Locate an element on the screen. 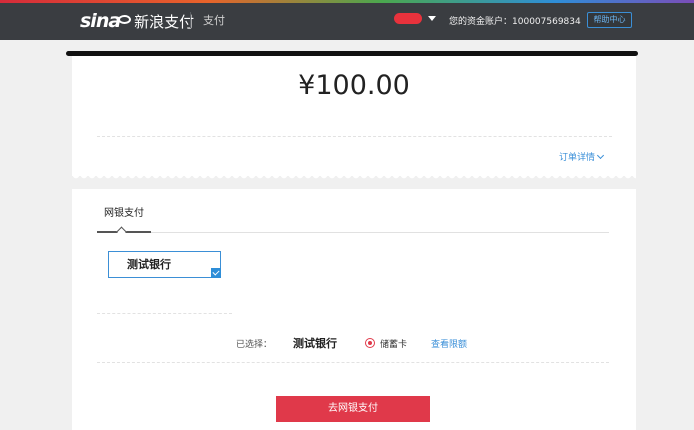 This screenshot has height=430, width=694. account-number: 100007569834 is located at coordinates (546, 22).